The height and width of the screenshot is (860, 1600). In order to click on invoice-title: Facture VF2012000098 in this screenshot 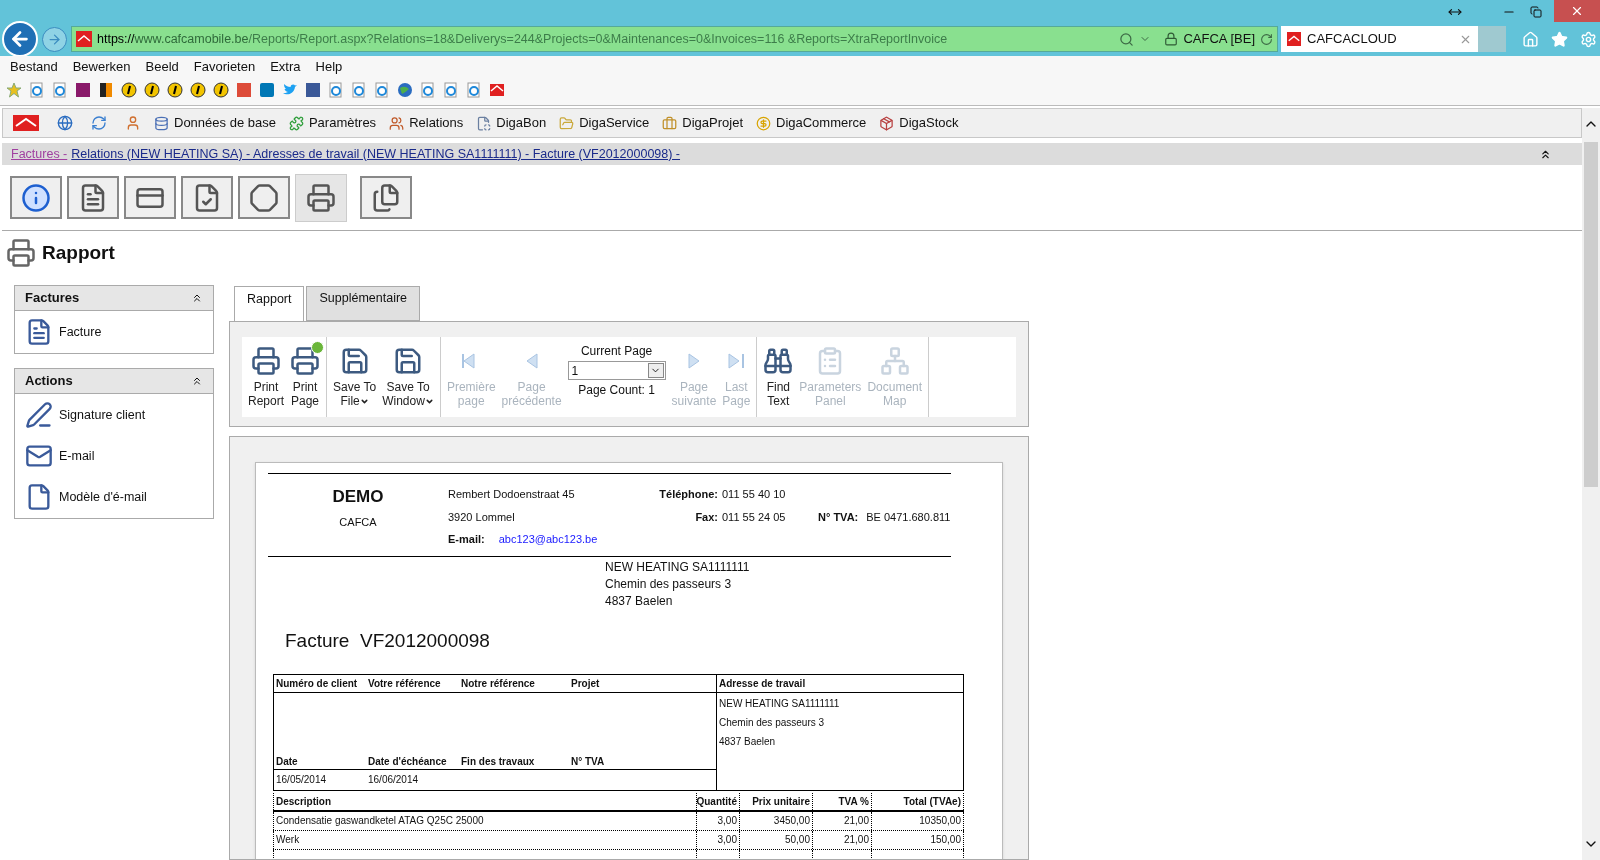, I will do `click(387, 641)`.